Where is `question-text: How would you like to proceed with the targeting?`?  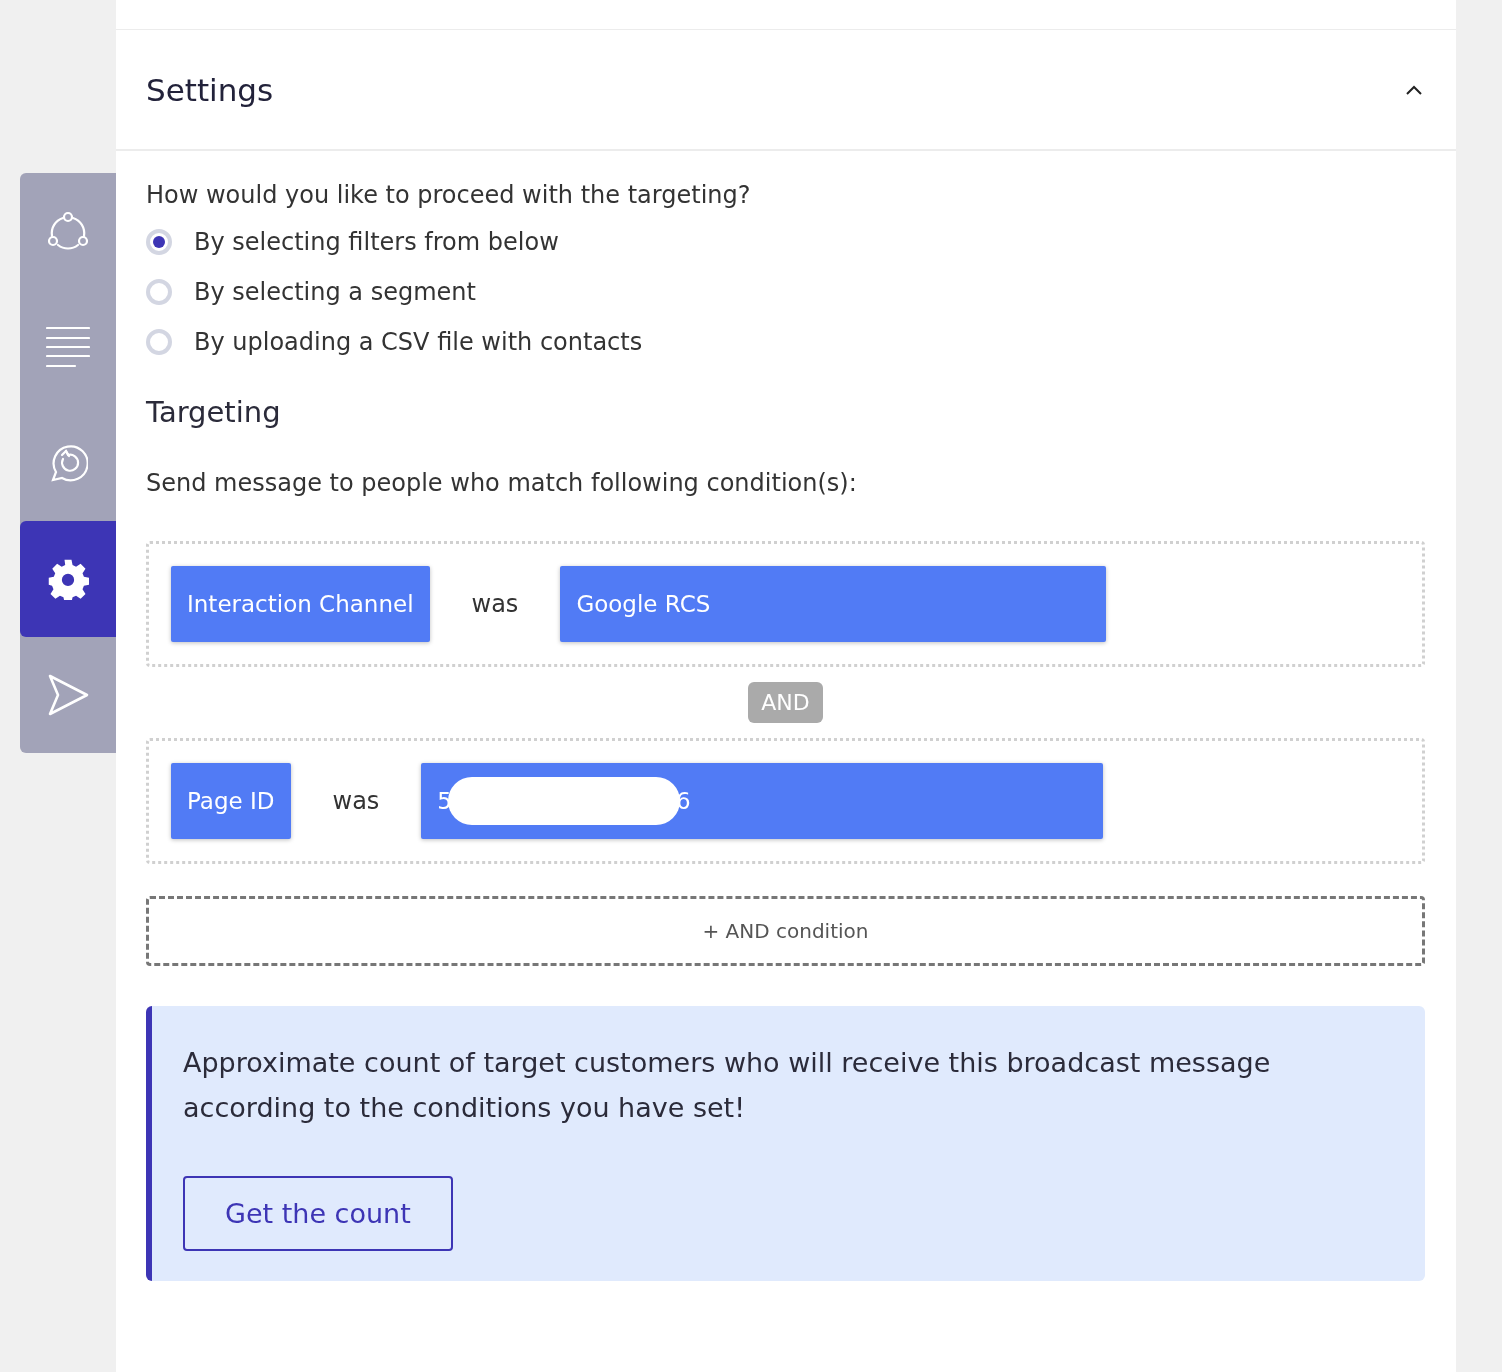 question-text: How would you like to proceed with the targeting? is located at coordinates (449, 195).